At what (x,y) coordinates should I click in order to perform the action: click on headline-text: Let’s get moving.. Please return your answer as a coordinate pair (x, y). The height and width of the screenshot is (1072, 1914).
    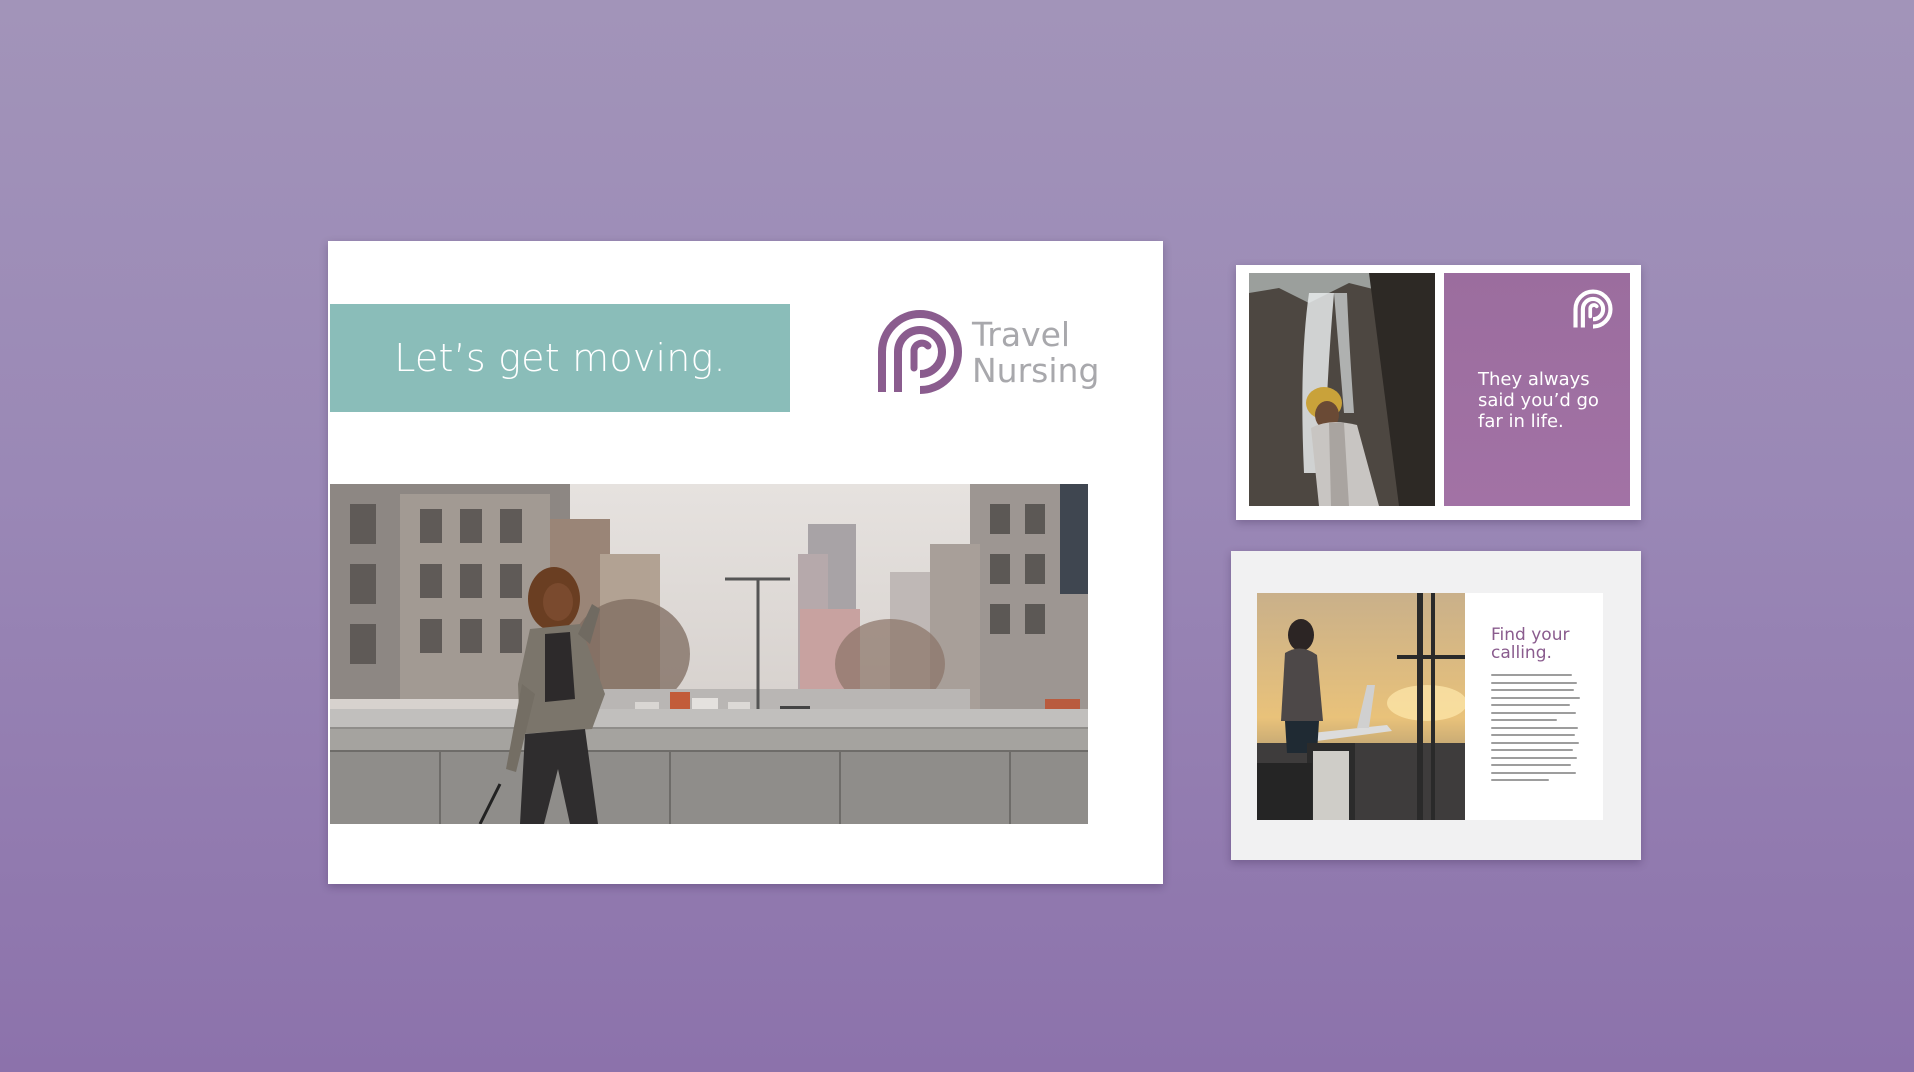
    Looking at the image, I should click on (560, 358).